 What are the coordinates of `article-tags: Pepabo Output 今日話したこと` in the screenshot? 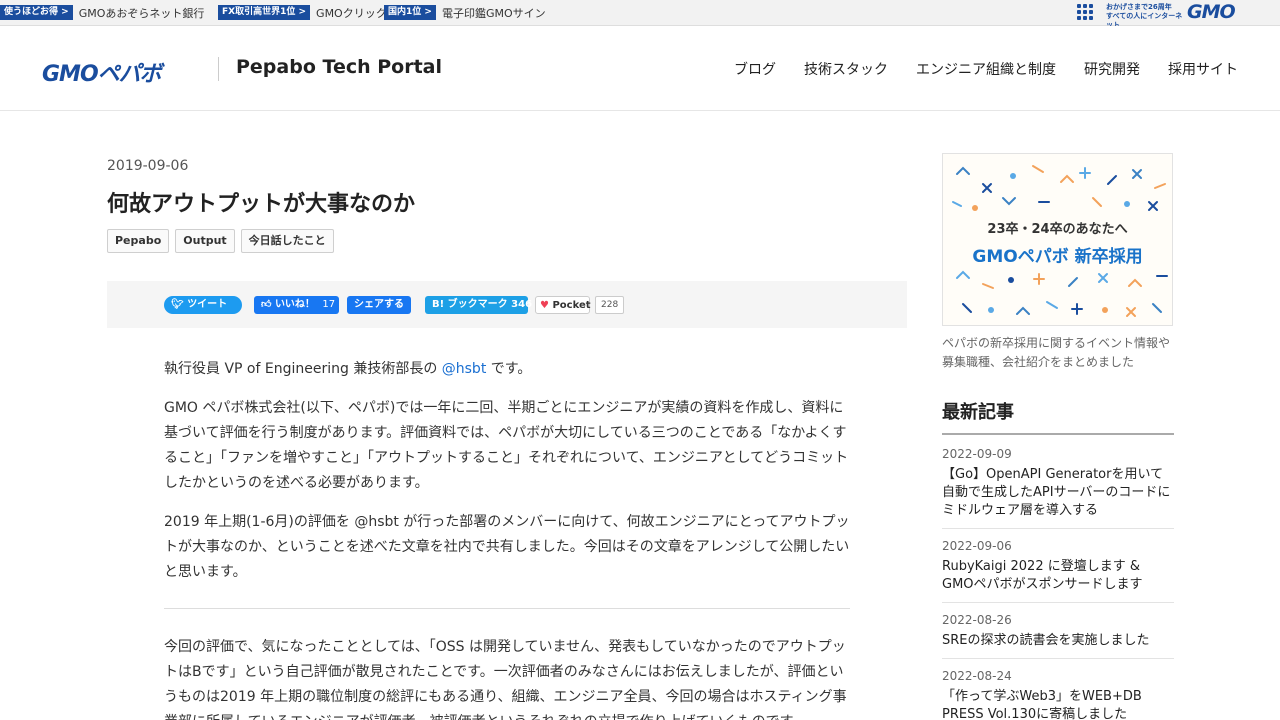 It's located at (220, 241).